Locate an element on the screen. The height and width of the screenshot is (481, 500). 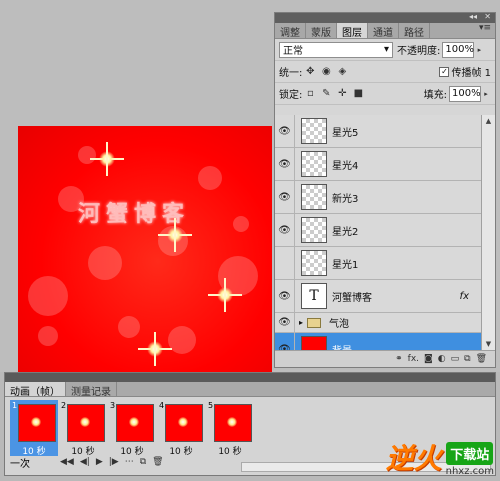
layer-row: 👁 星光2 is located at coordinates (378, 230).